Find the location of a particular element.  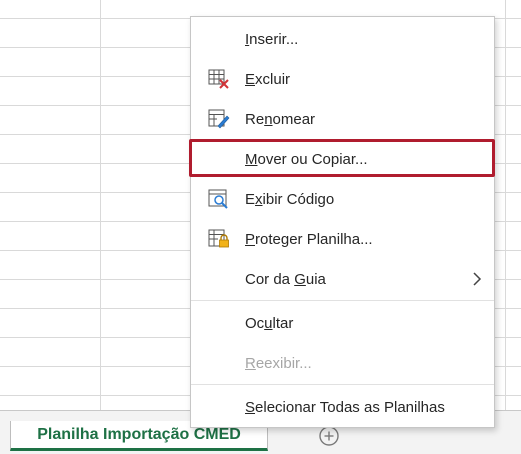

delete-sheet-icon is located at coordinates (218, 79).